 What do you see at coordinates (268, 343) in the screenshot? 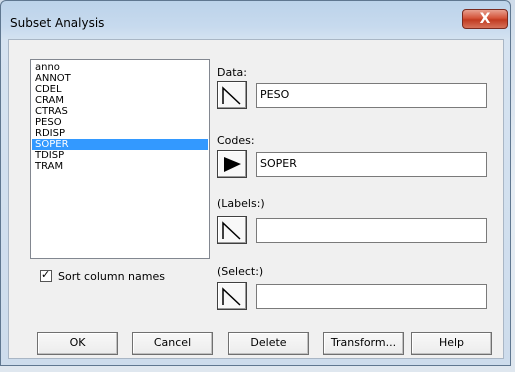
I see `delete-button: Delete` at bounding box center [268, 343].